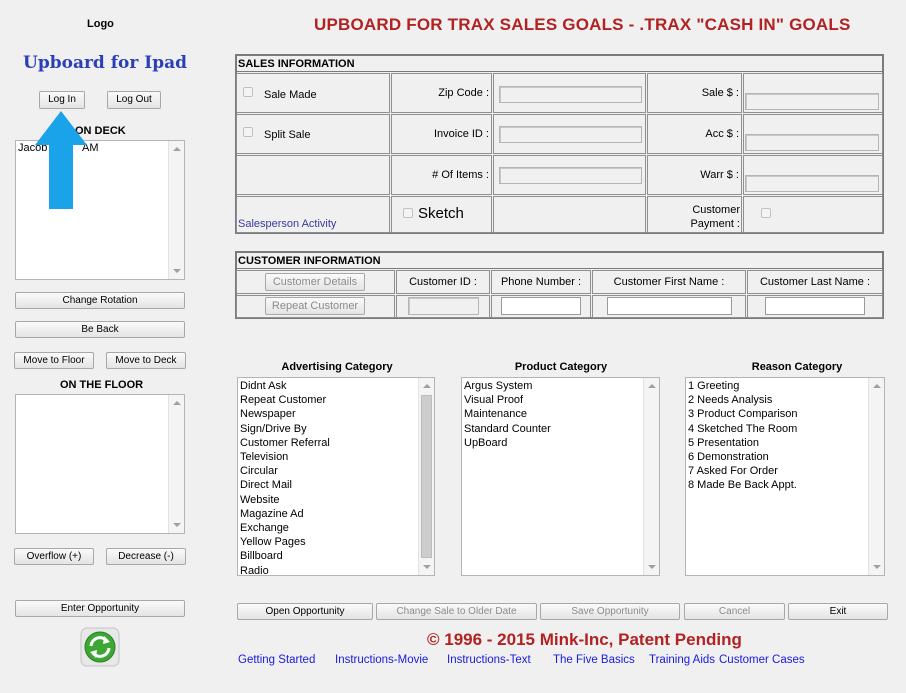  Describe the element at coordinates (812, 183) in the screenshot. I see `warr-field` at that location.